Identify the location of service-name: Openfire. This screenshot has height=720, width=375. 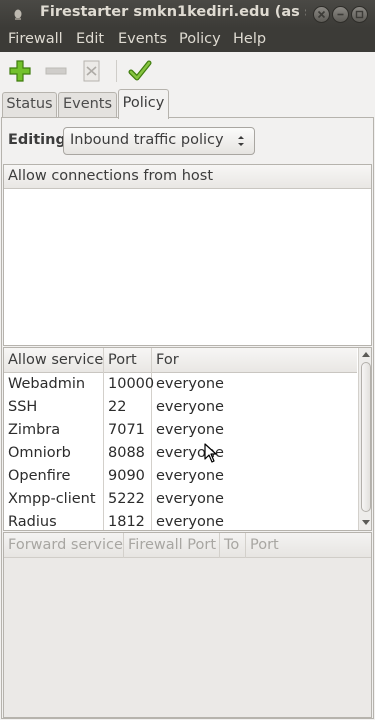
(39, 476).